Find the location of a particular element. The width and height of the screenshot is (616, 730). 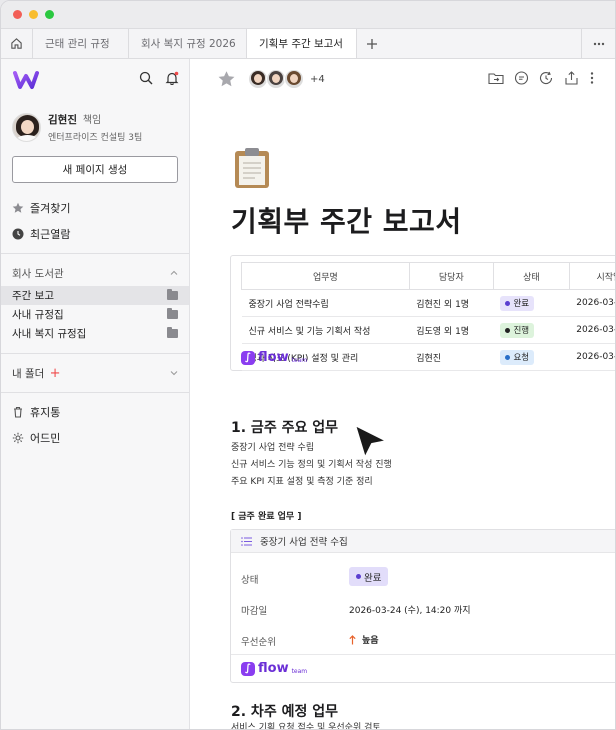

table-row: 중장기 사업 전략수립 김현진 외 1명 완료 2026-03-1 is located at coordinates (428, 303).